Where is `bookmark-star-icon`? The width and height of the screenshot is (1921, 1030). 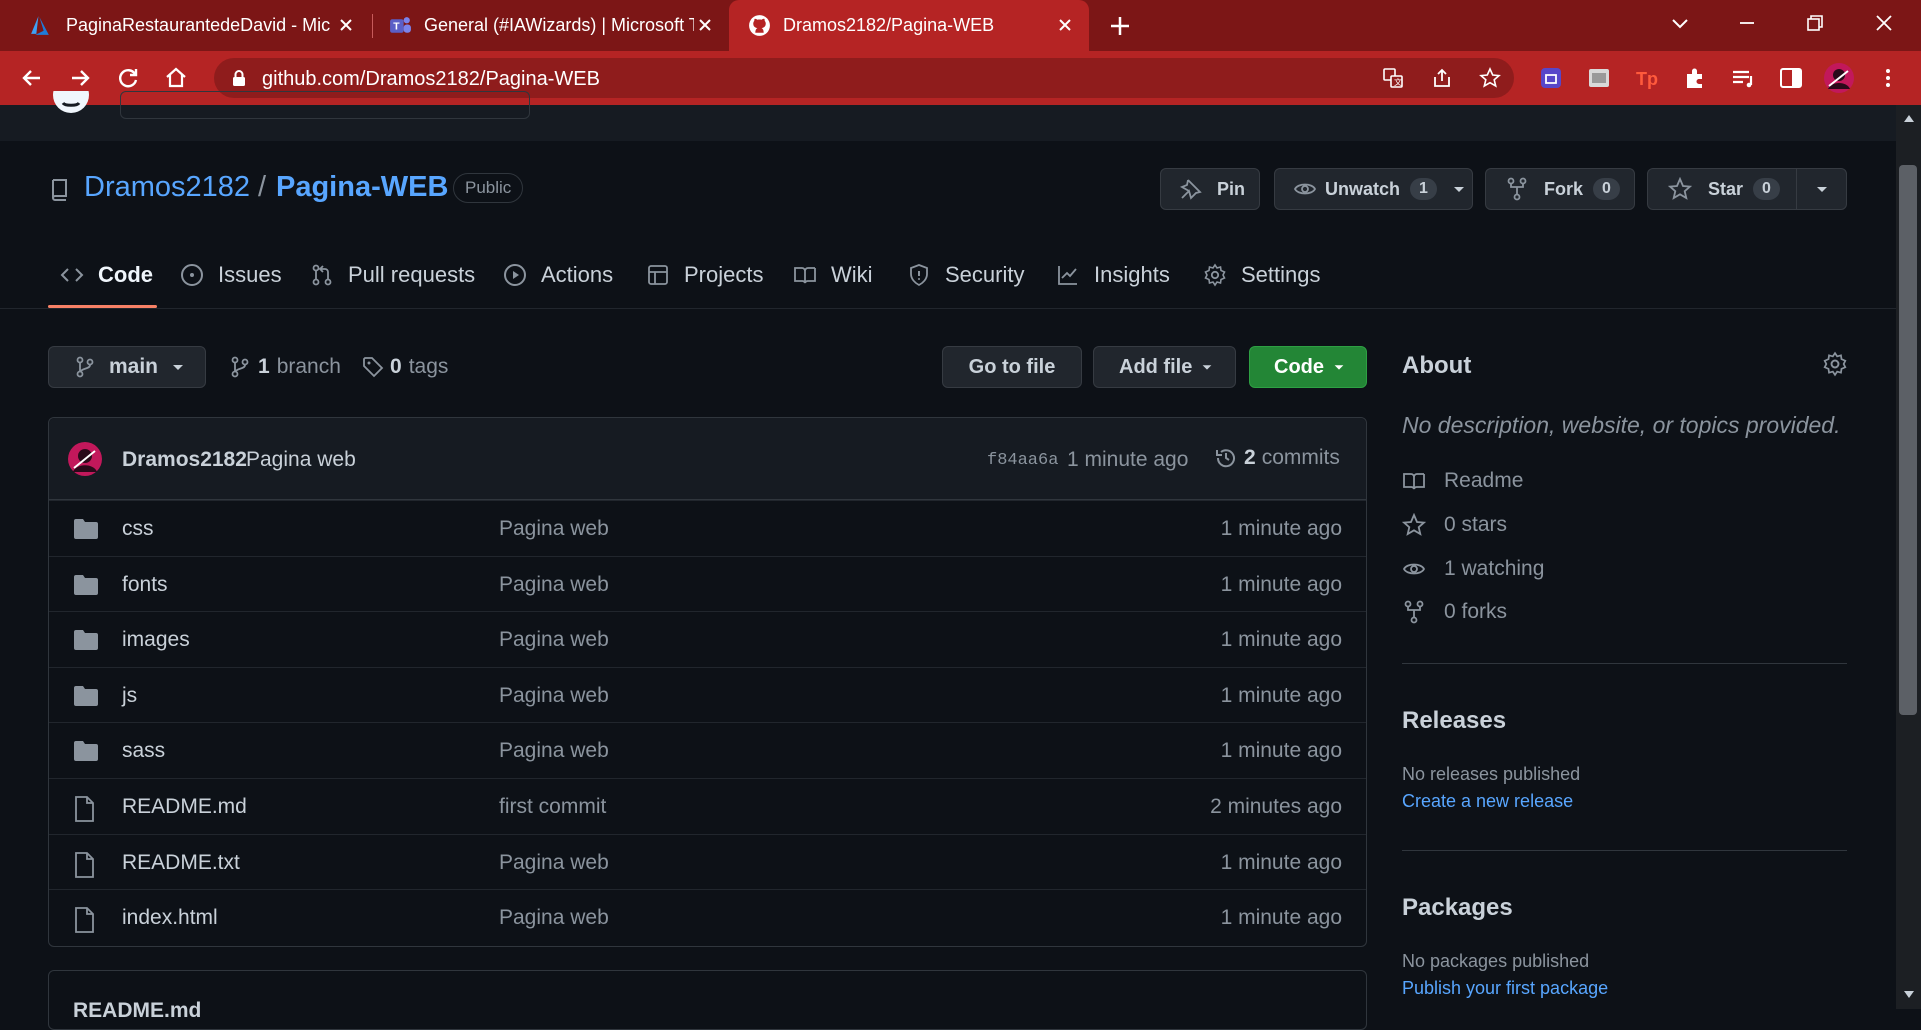 bookmark-star-icon is located at coordinates (1490, 78).